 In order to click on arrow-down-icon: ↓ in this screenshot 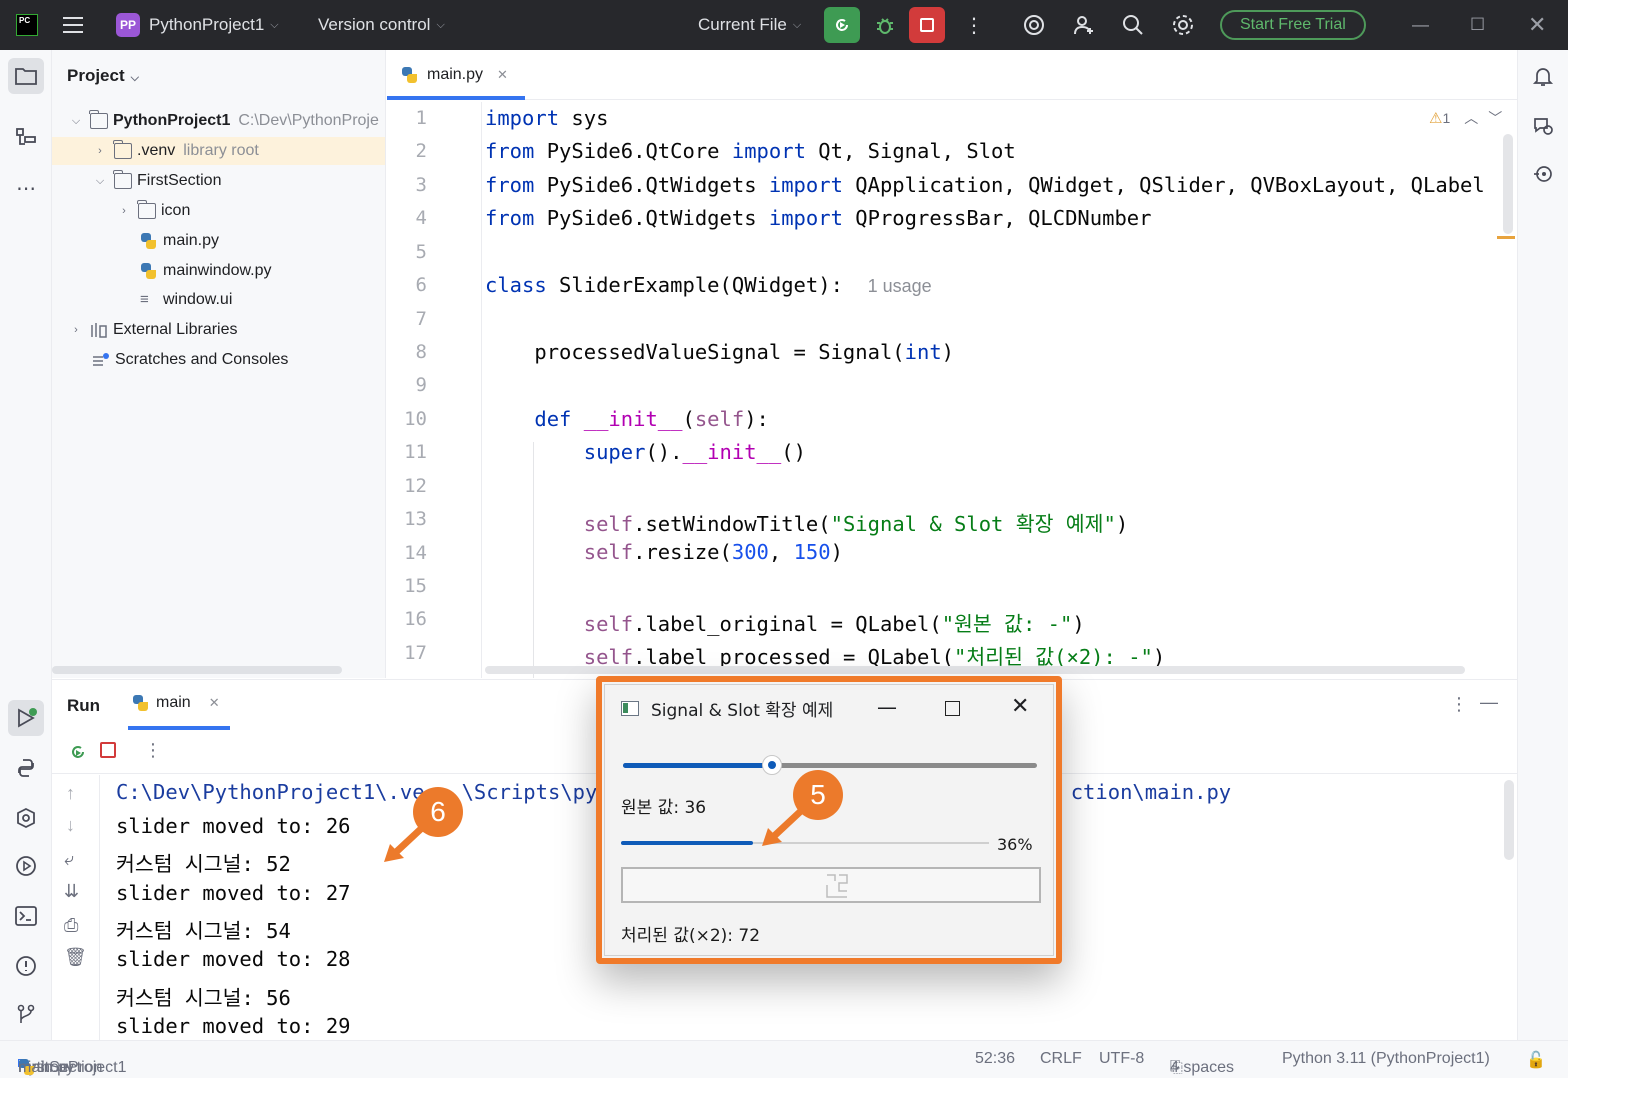, I will do `click(70, 825)`.